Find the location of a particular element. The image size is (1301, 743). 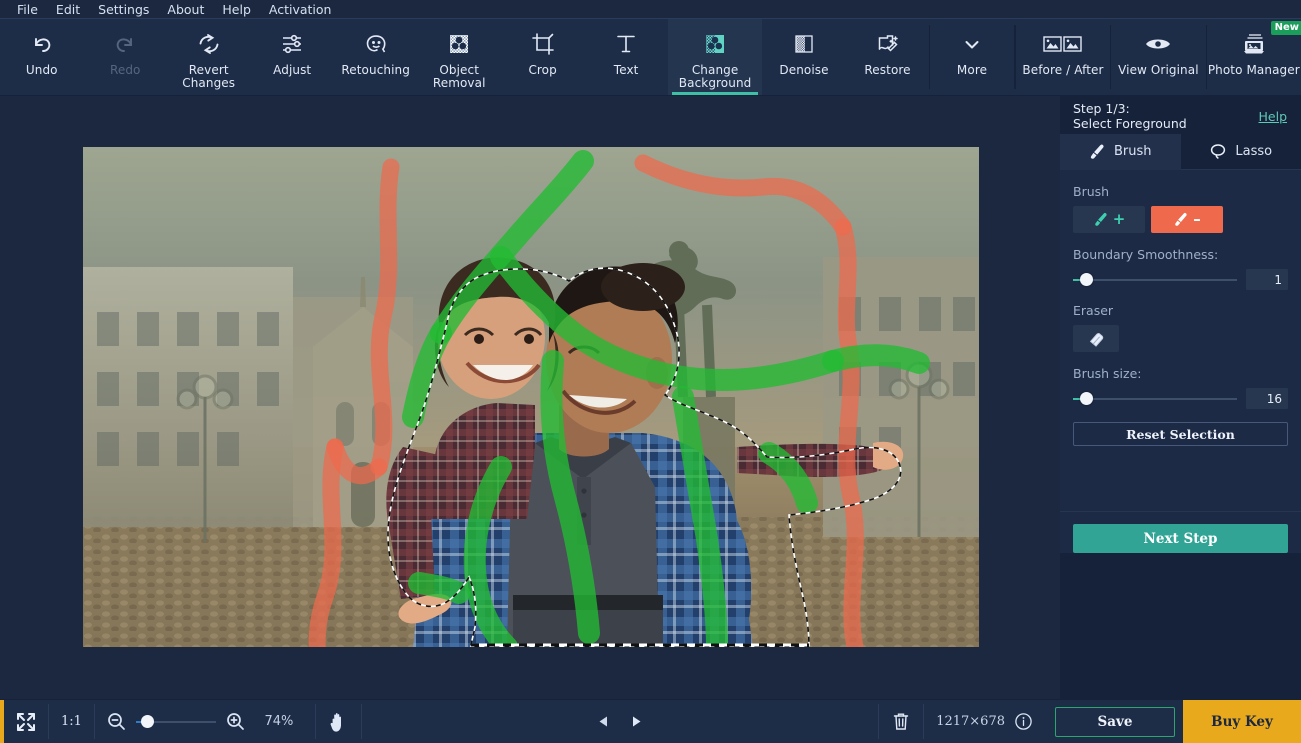

tool-restore: Restore is located at coordinates (887, 57).